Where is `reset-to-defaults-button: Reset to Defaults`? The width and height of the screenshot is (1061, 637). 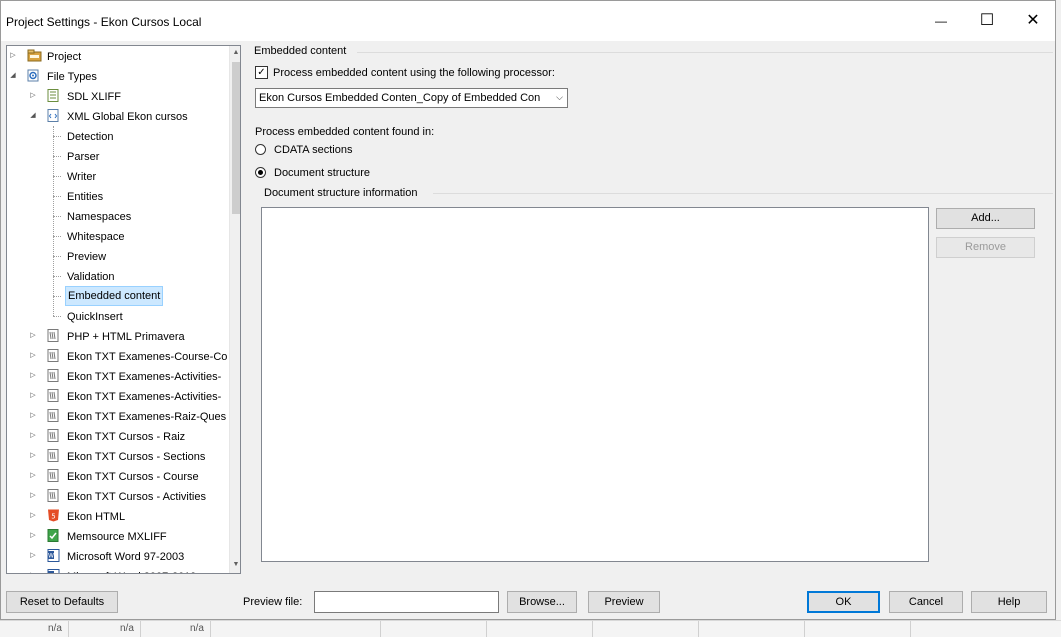 reset-to-defaults-button: Reset to Defaults is located at coordinates (62, 602).